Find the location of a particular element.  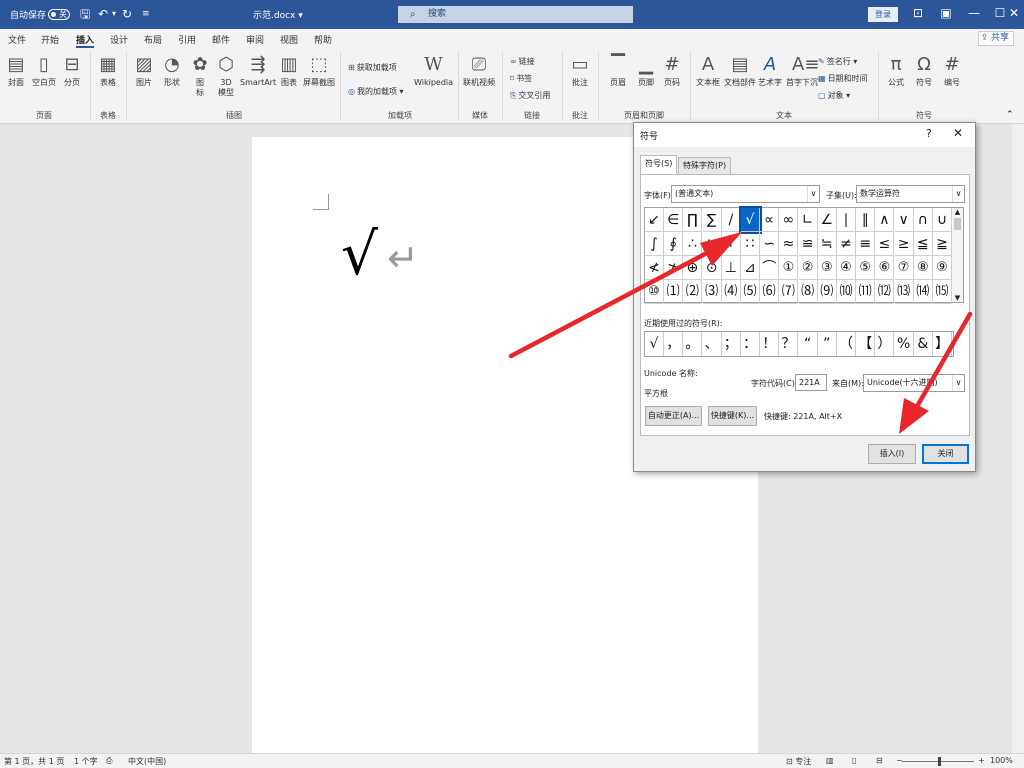

recent-symbol-cell: 】 is located at coordinates (942, 344).